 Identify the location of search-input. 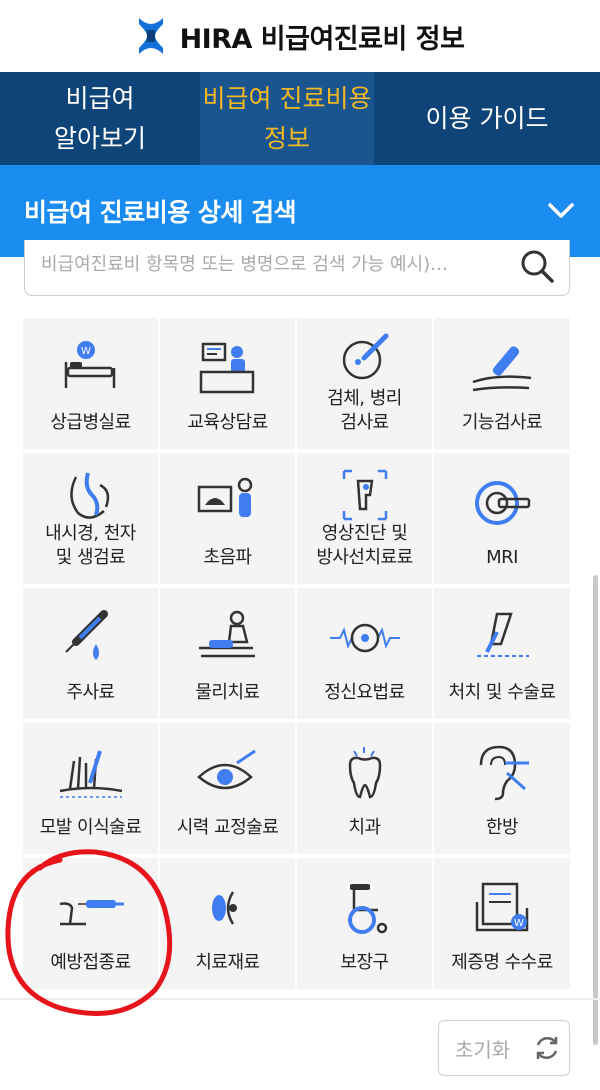
(266, 264).